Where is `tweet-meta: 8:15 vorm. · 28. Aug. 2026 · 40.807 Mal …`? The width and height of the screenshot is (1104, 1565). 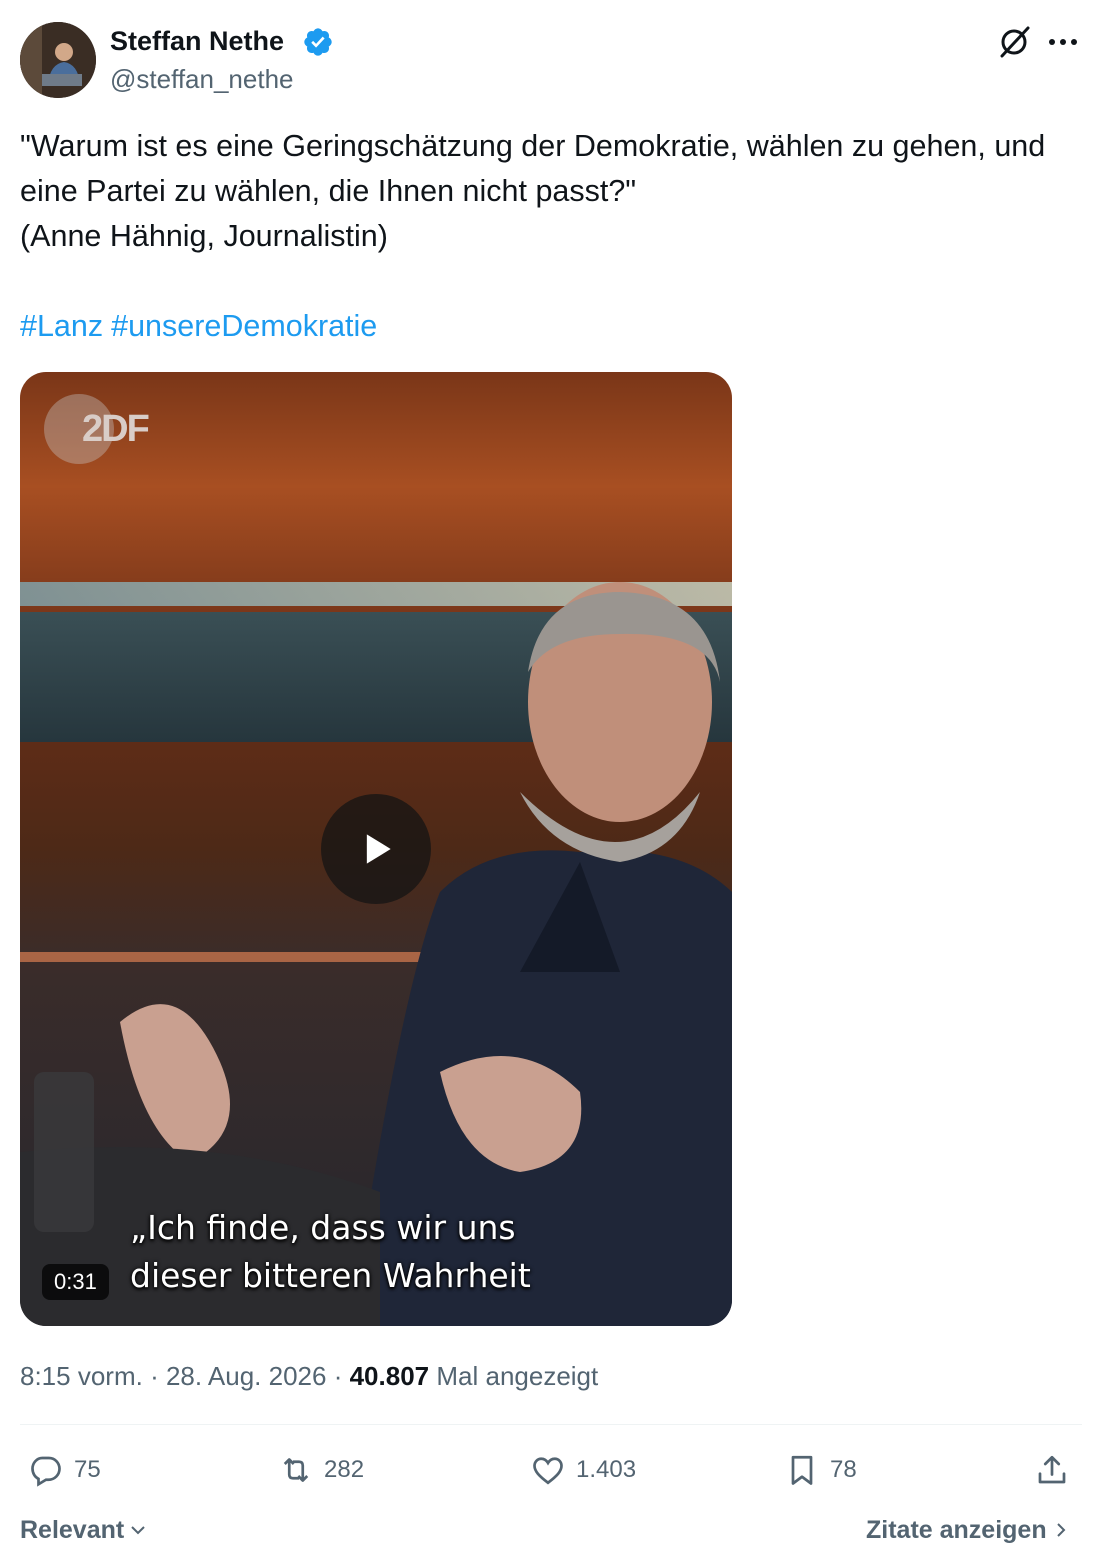 tweet-meta: 8:15 vorm. · 28. Aug. 2026 · 40.807 Mal … is located at coordinates (309, 1376).